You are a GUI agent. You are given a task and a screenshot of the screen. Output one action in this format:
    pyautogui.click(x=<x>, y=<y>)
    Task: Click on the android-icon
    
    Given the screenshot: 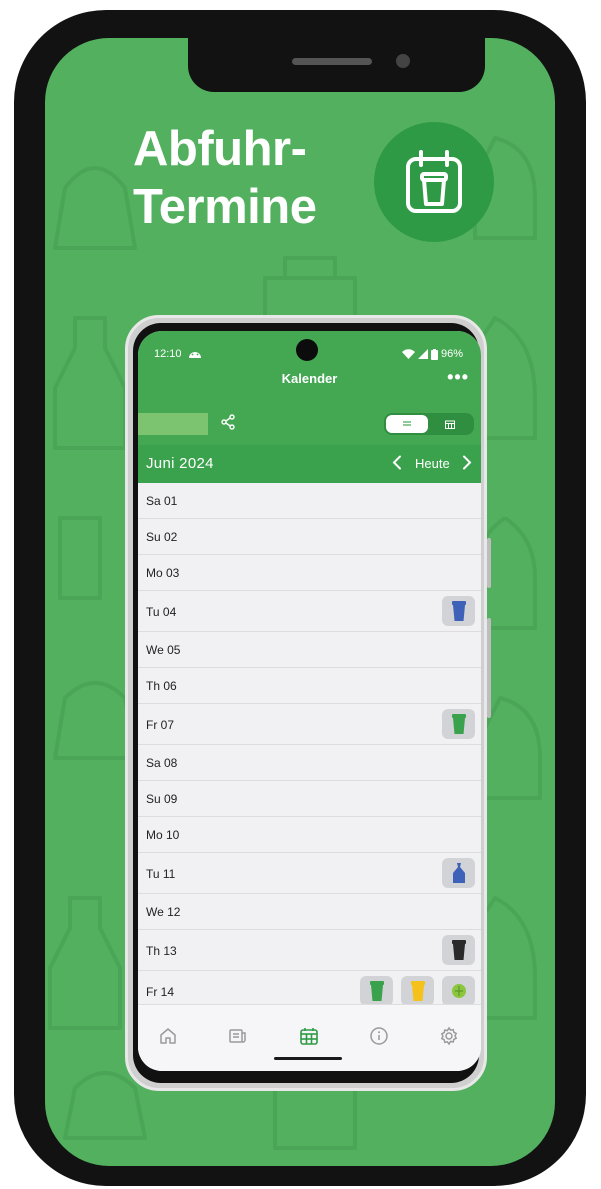 What is the action you would take?
    pyautogui.click(x=195, y=355)
    